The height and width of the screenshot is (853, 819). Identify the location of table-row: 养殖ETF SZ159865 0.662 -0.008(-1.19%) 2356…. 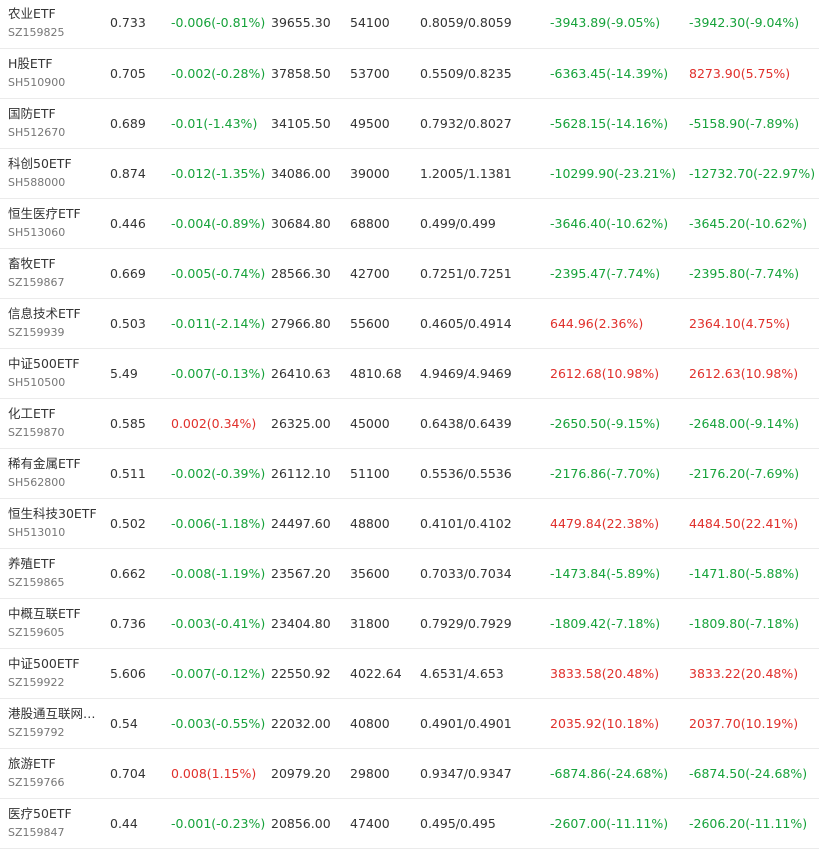
(409, 573).